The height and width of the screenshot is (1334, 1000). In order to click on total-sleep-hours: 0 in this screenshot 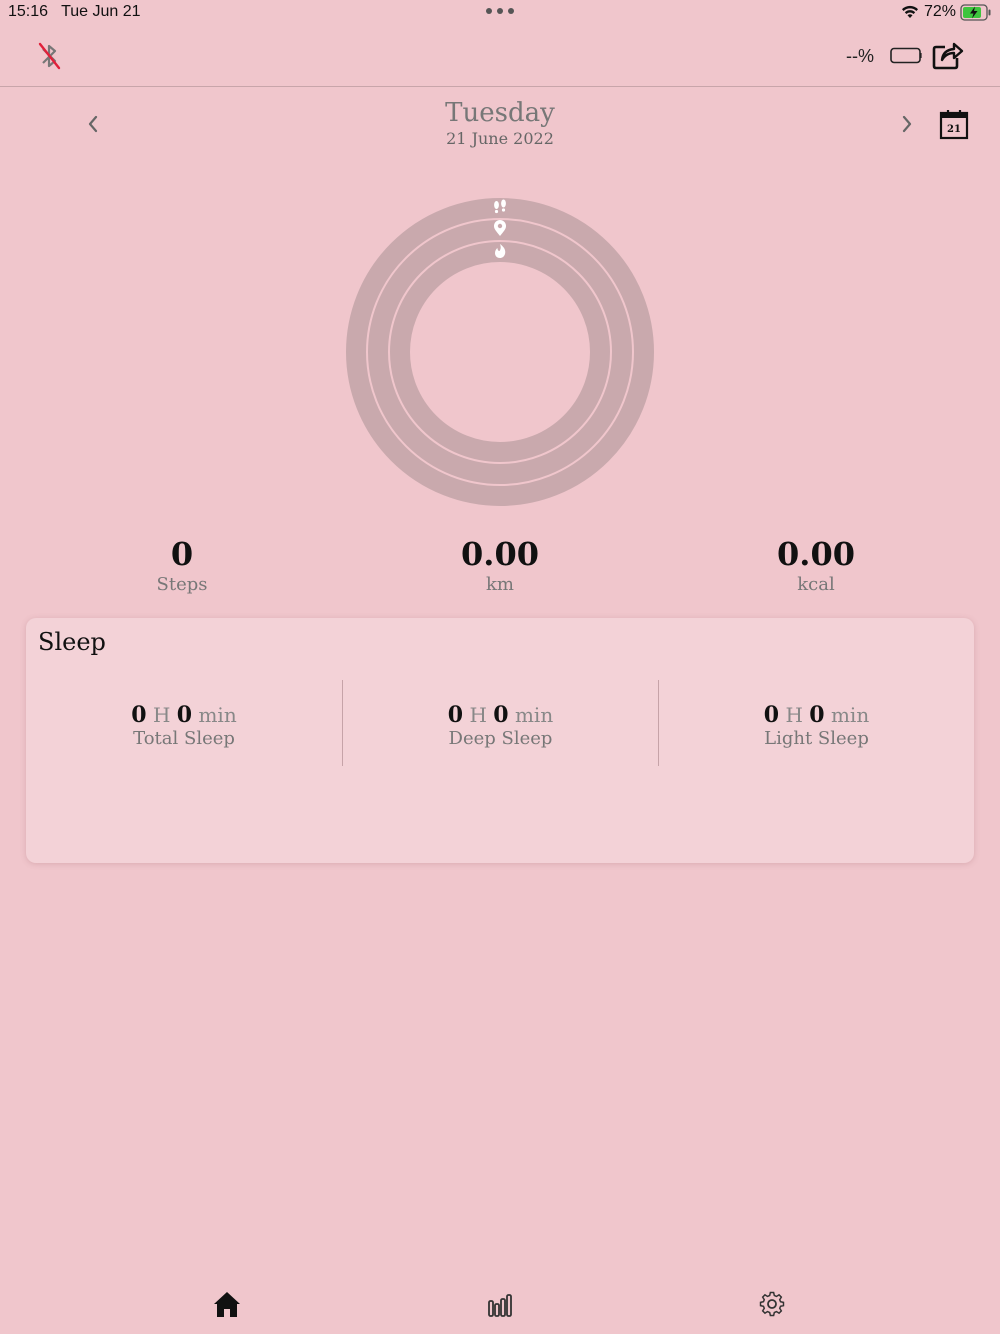, I will do `click(139, 715)`.